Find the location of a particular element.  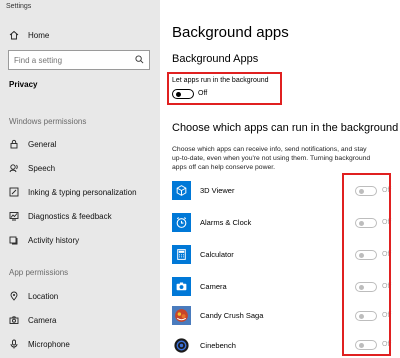

sidebar-item-inking: Inking & typing personalization is located at coordinates (80, 192).